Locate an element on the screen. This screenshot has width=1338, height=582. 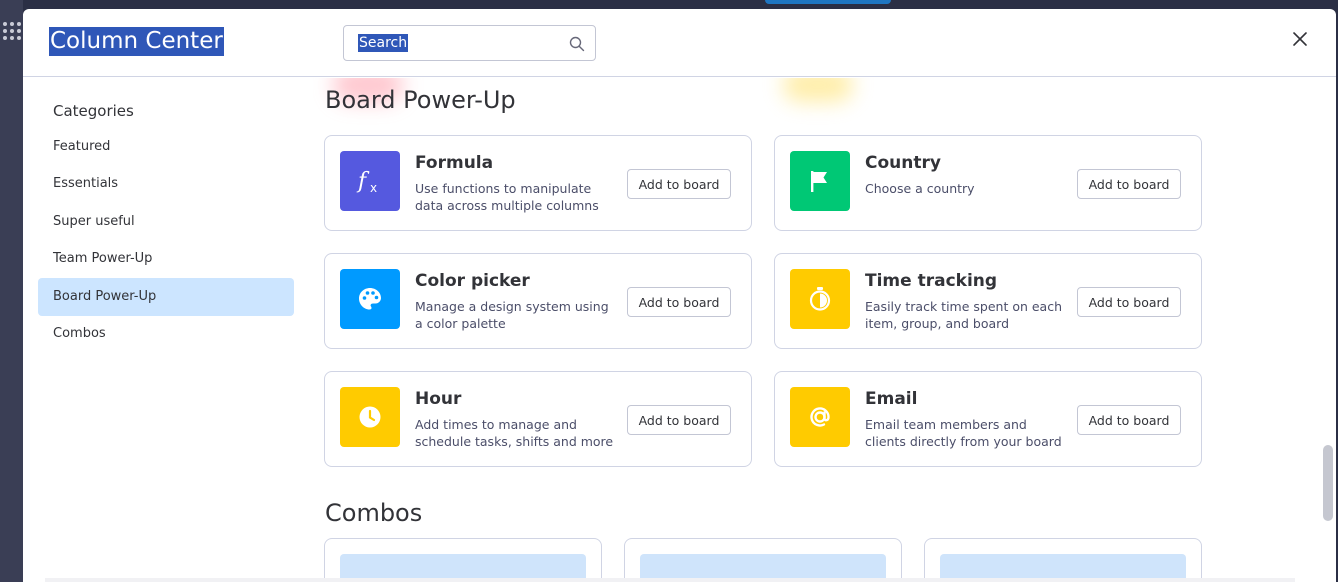
clock-icon is located at coordinates (370, 417).